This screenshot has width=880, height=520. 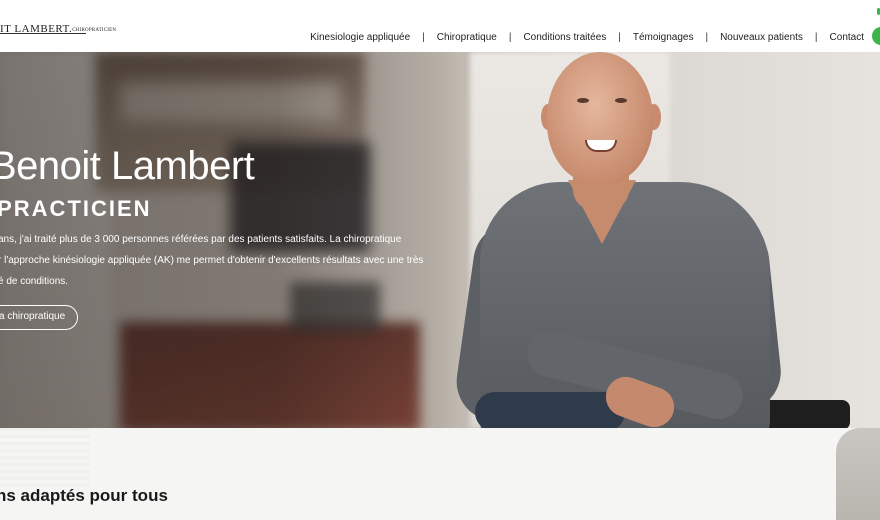 I want to click on hero-subtitle: OPRACTICIEN, so click(x=76, y=208).